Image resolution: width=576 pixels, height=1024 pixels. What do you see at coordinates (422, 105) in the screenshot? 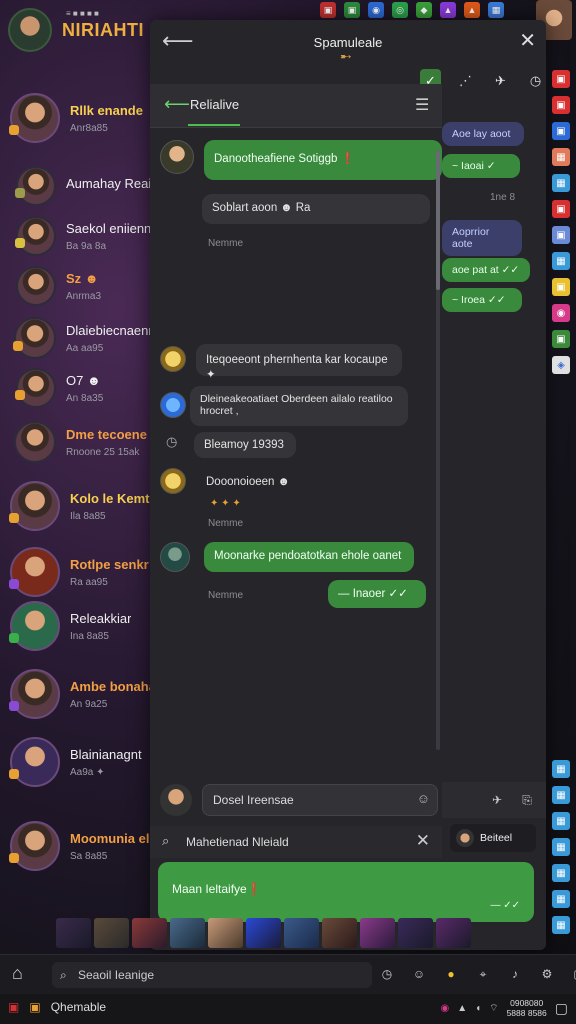
I see `menu-icon: ☰` at bounding box center [422, 105].